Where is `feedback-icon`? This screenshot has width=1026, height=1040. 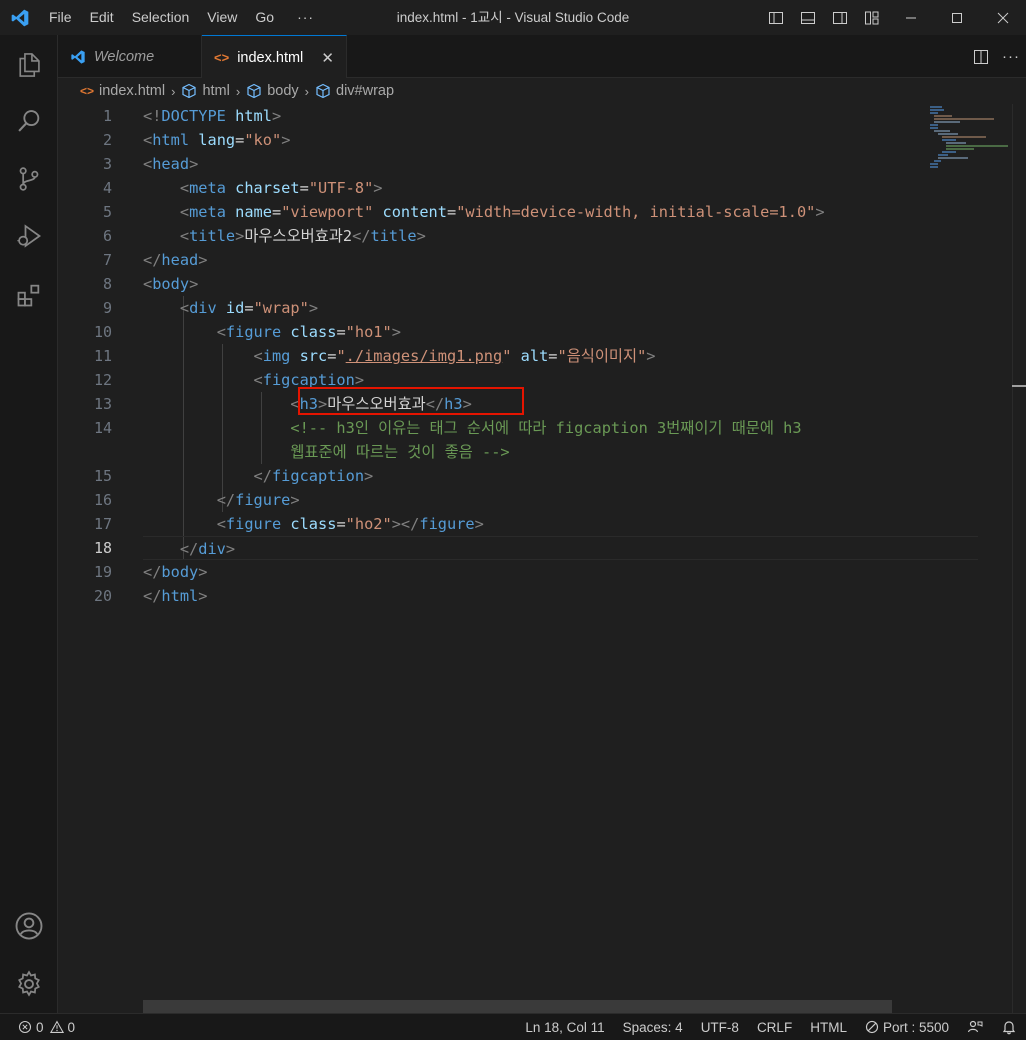 feedback-icon is located at coordinates (975, 1027).